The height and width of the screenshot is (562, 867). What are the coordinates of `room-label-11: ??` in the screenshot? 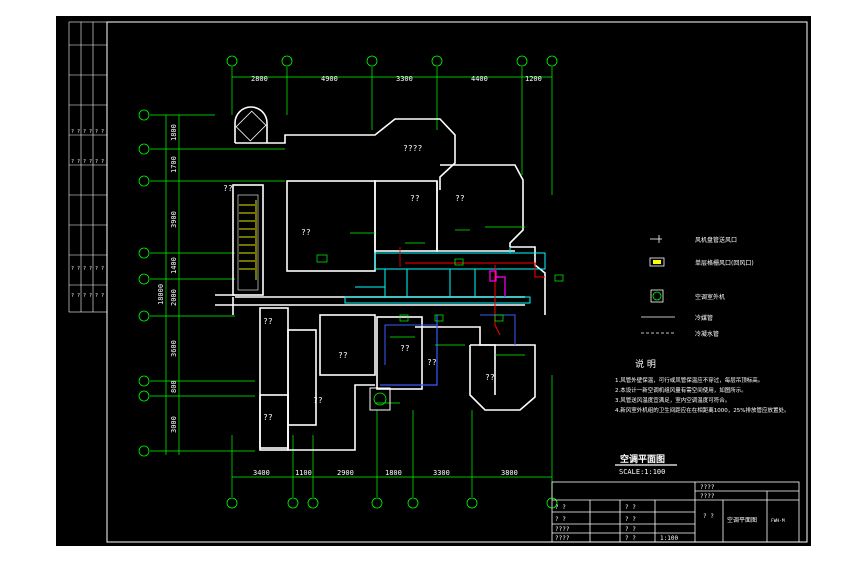 It's located at (268, 417).